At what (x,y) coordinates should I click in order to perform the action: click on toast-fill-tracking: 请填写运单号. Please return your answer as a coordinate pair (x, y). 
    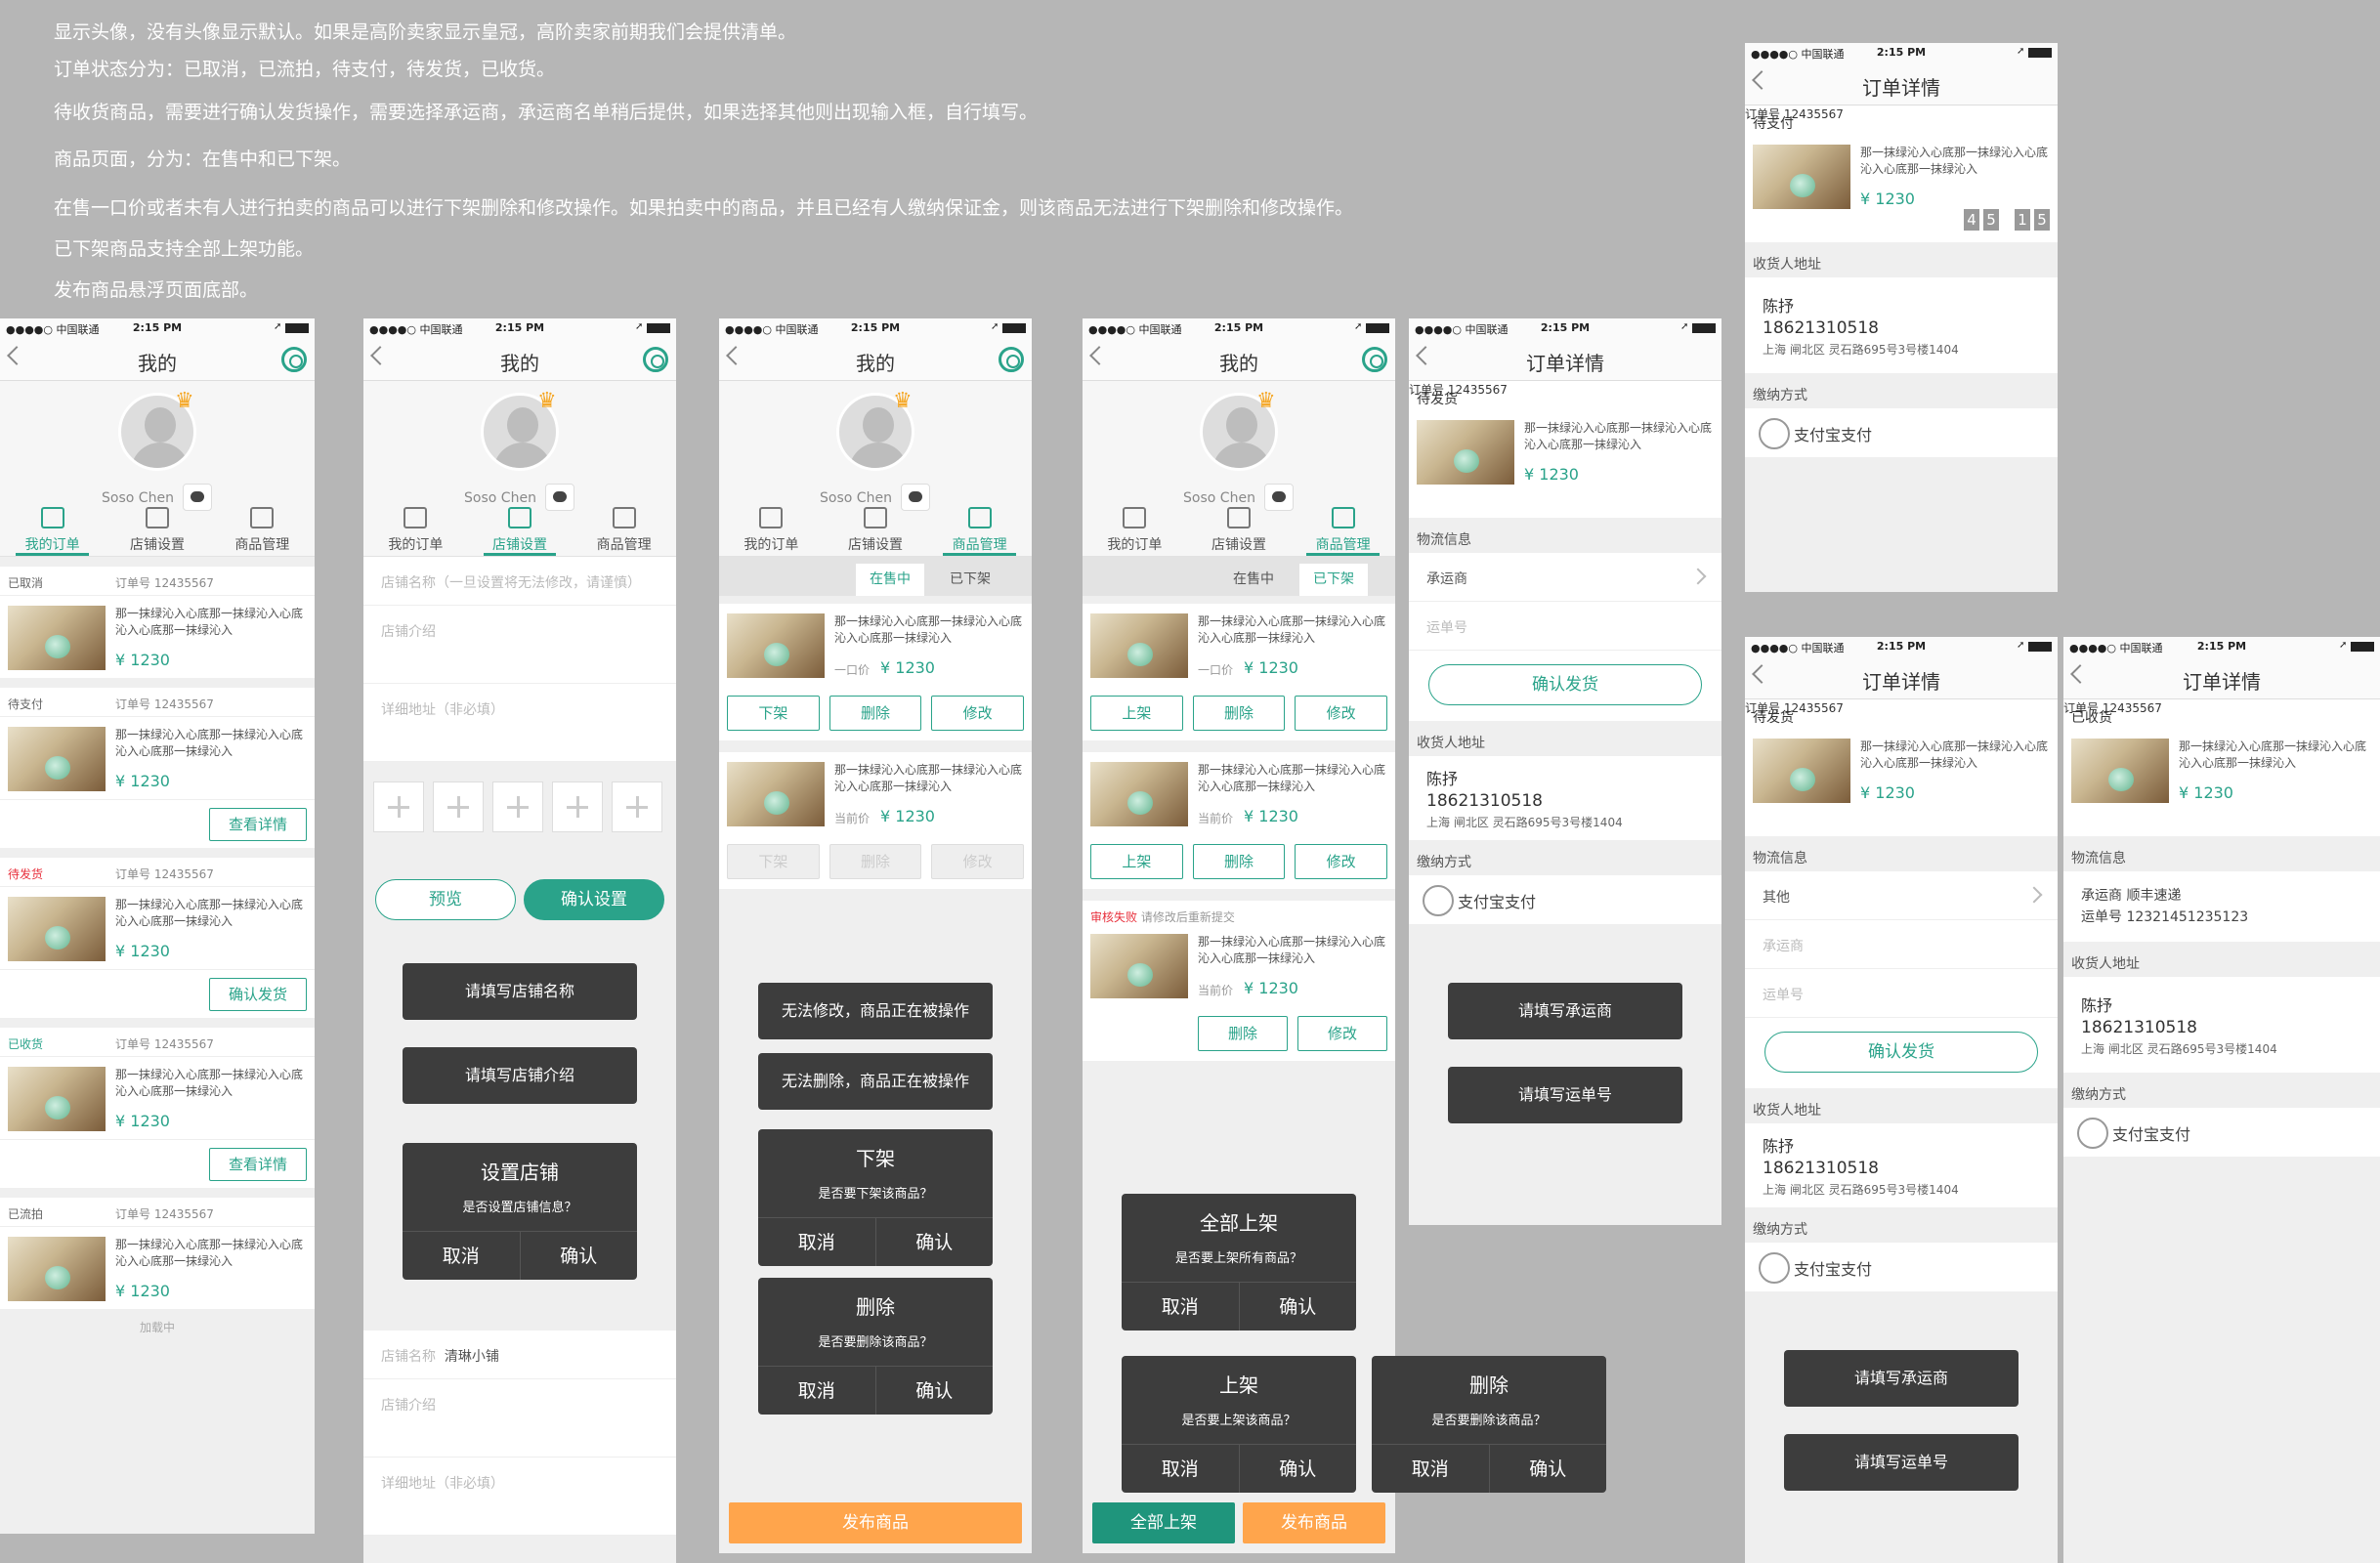
    Looking at the image, I should click on (1565, 1095).